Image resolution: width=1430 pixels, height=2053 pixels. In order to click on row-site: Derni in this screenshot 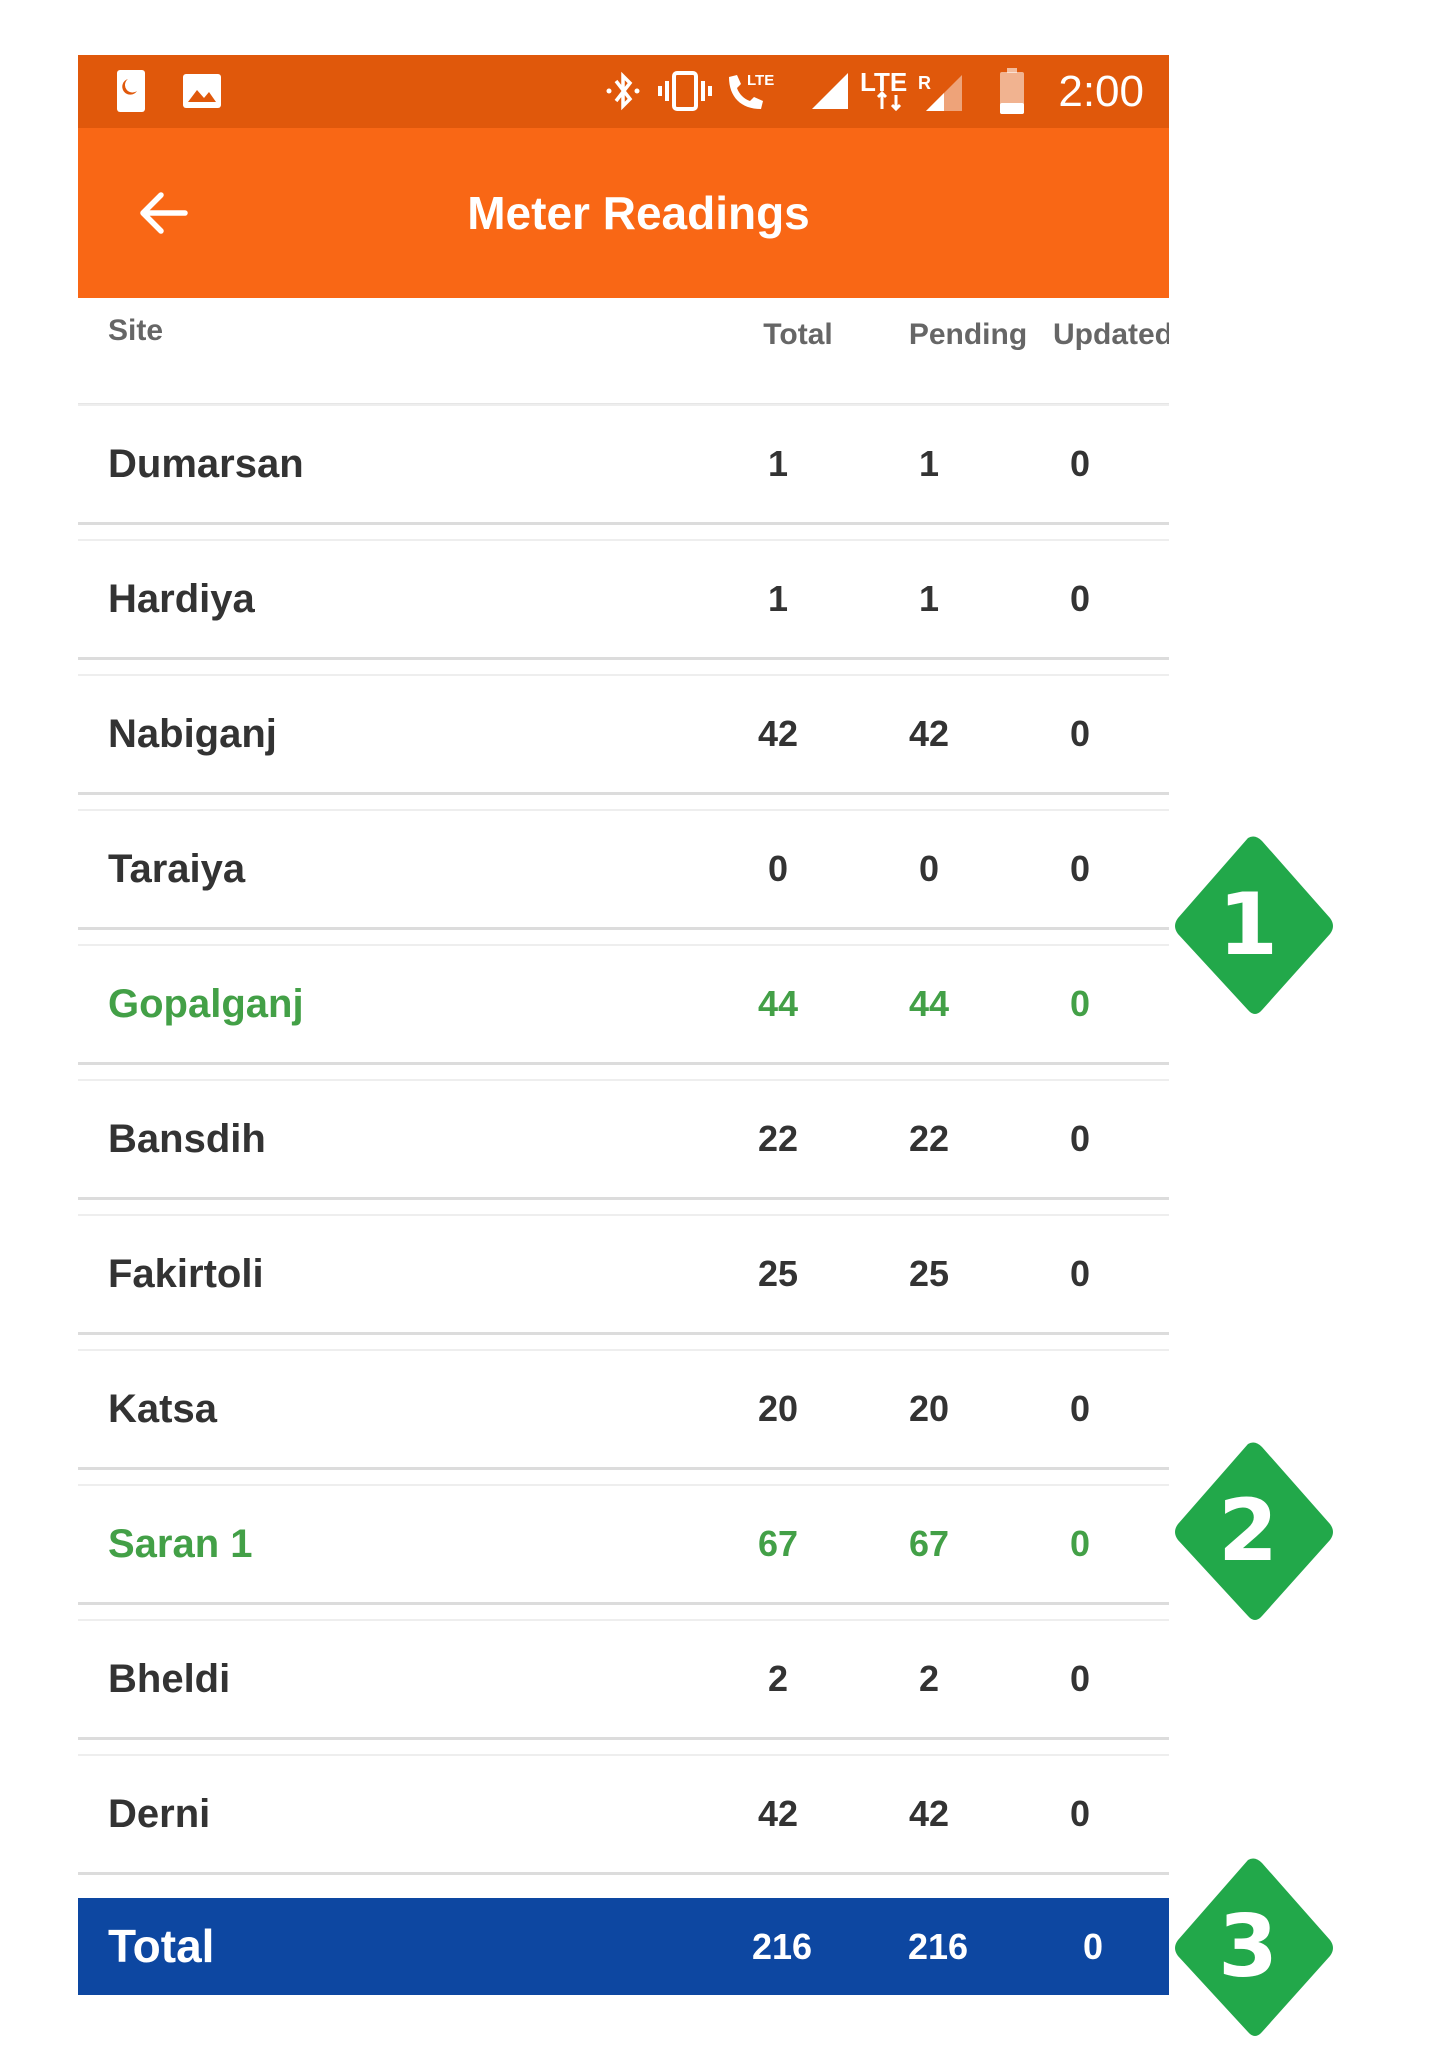, I will do `click(159, 1814)`.